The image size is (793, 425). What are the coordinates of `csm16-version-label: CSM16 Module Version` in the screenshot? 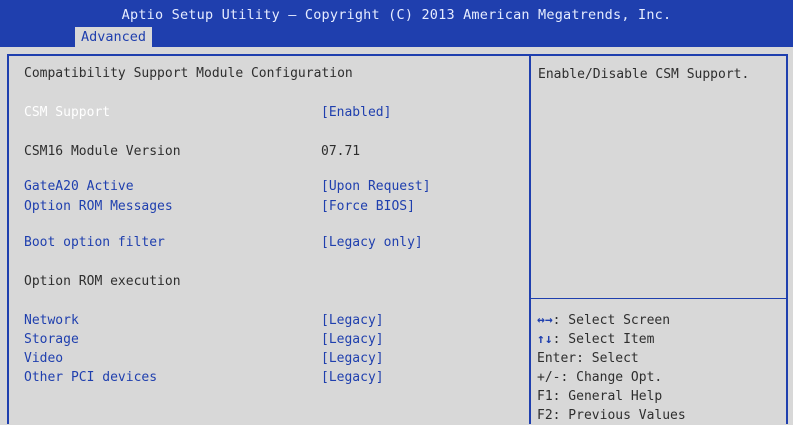 It's located at (102, 151).